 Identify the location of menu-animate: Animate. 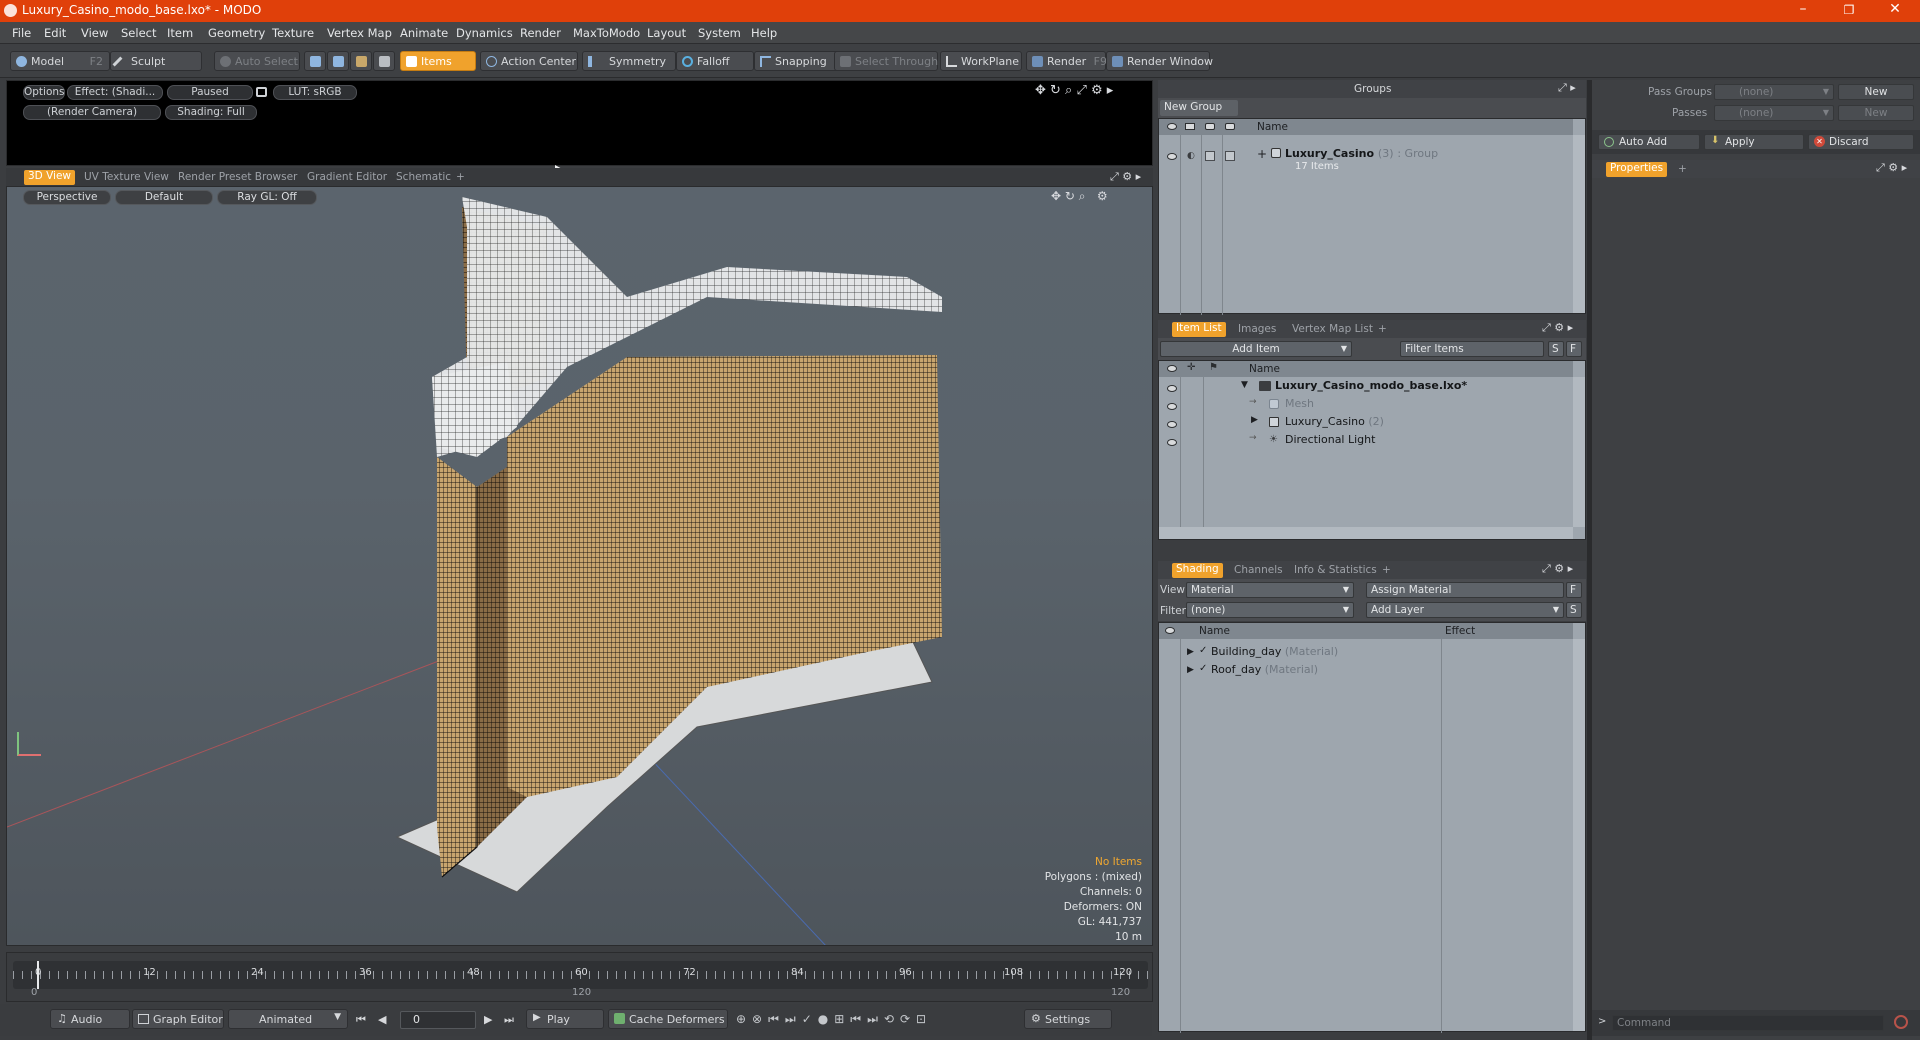
(424, 33).